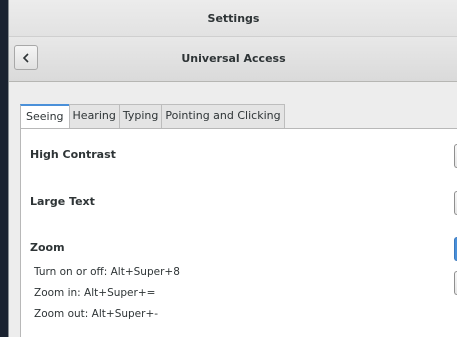  What do you see at coordinates (45, 116) in the screenshot?
I see `tab-seeing: Seeing` at bounding box center [45, 116].